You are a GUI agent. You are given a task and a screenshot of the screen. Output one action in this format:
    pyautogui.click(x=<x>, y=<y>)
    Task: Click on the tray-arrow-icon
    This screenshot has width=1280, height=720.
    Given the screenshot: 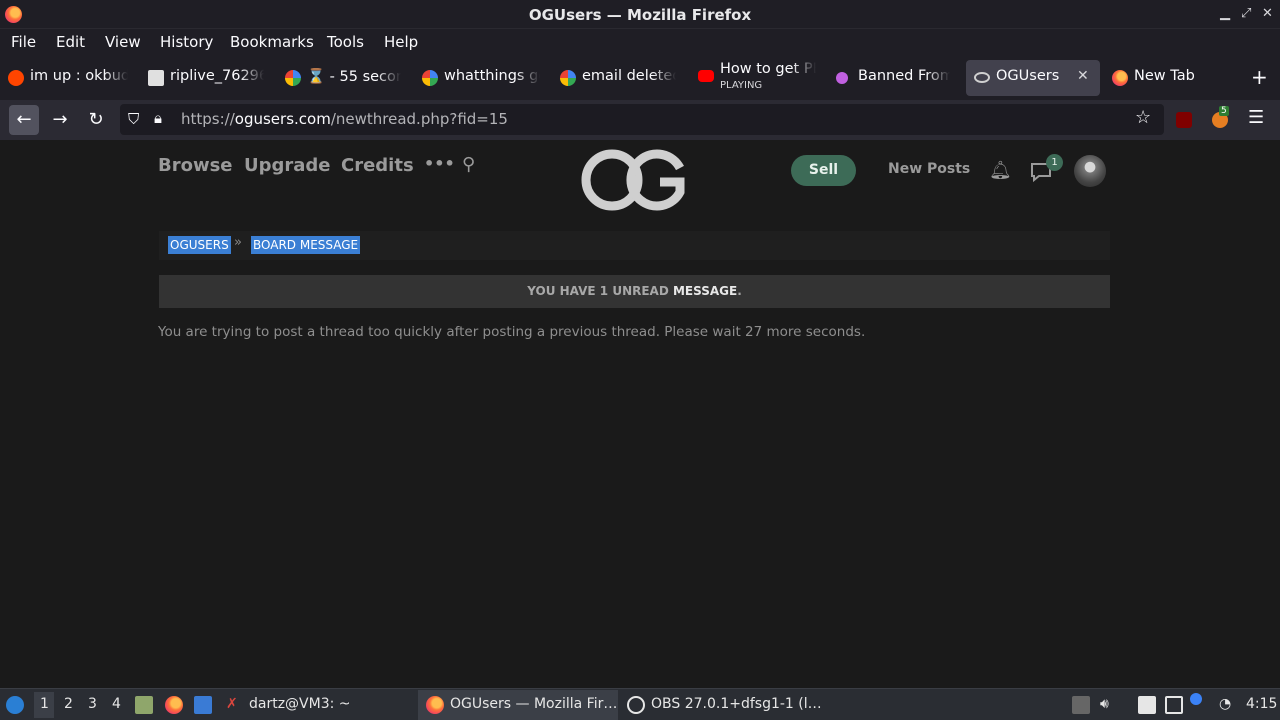 What is the action you would take?
    pyautogui.click(x=1081, y=705)
    